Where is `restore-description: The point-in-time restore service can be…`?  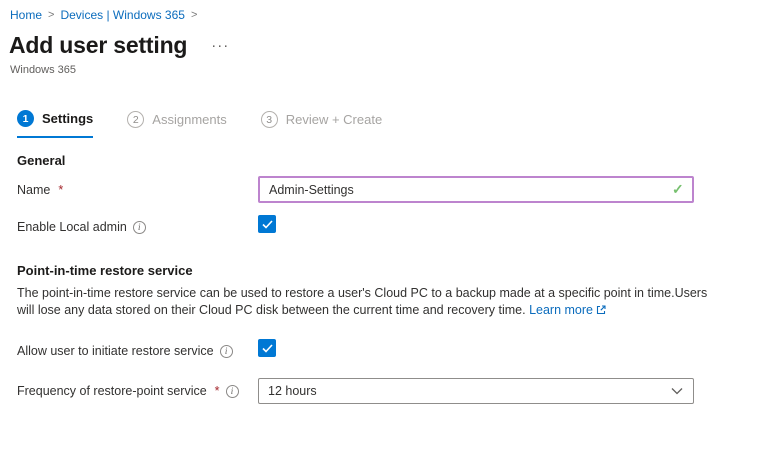 restore-description: The point-in-time restore service can be… is located at coordinates (368, 302).